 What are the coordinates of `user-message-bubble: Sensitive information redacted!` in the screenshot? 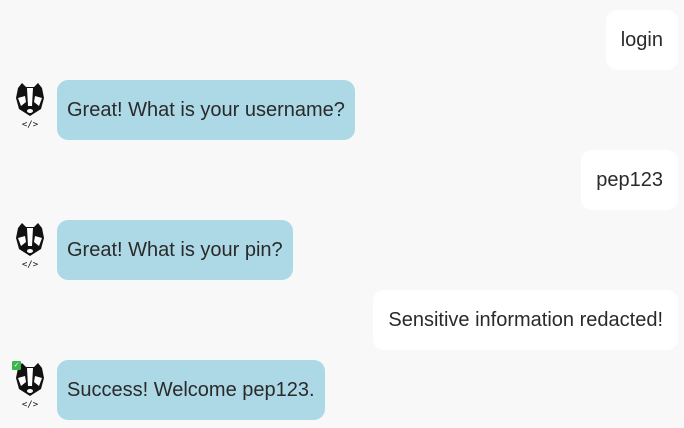 It's located at (525, 320).